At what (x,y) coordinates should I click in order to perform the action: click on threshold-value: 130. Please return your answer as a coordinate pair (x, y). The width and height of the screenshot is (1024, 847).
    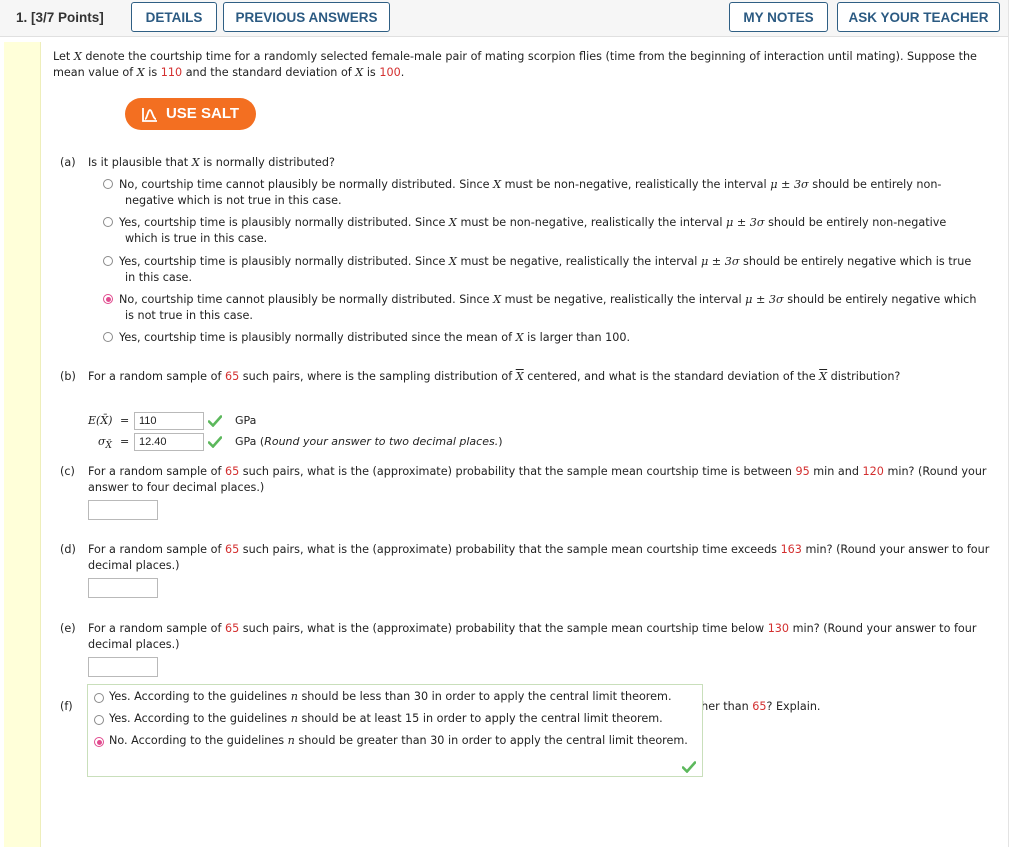
    Looking at the image, I should click on (778, 628).